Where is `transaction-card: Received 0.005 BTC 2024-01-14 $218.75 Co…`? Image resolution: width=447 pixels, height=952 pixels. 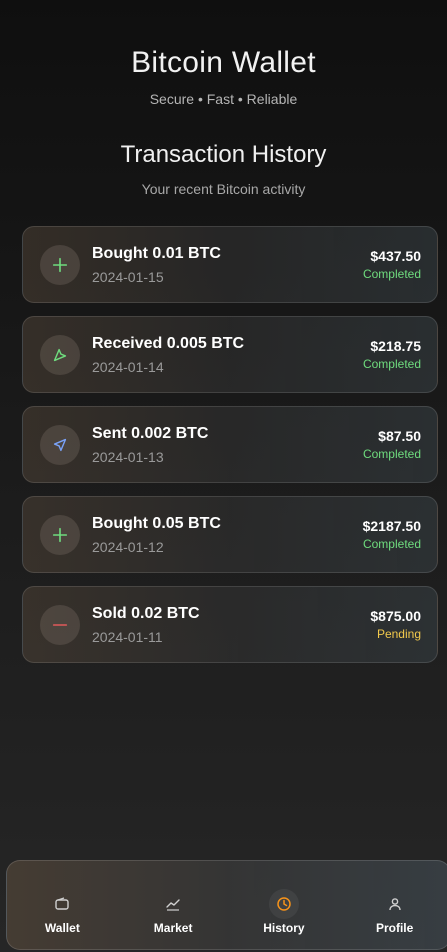 transaction-card: Received 0.005 BTC 2024-01-14 $218.75 Co… is located at coordinates (230, 354).